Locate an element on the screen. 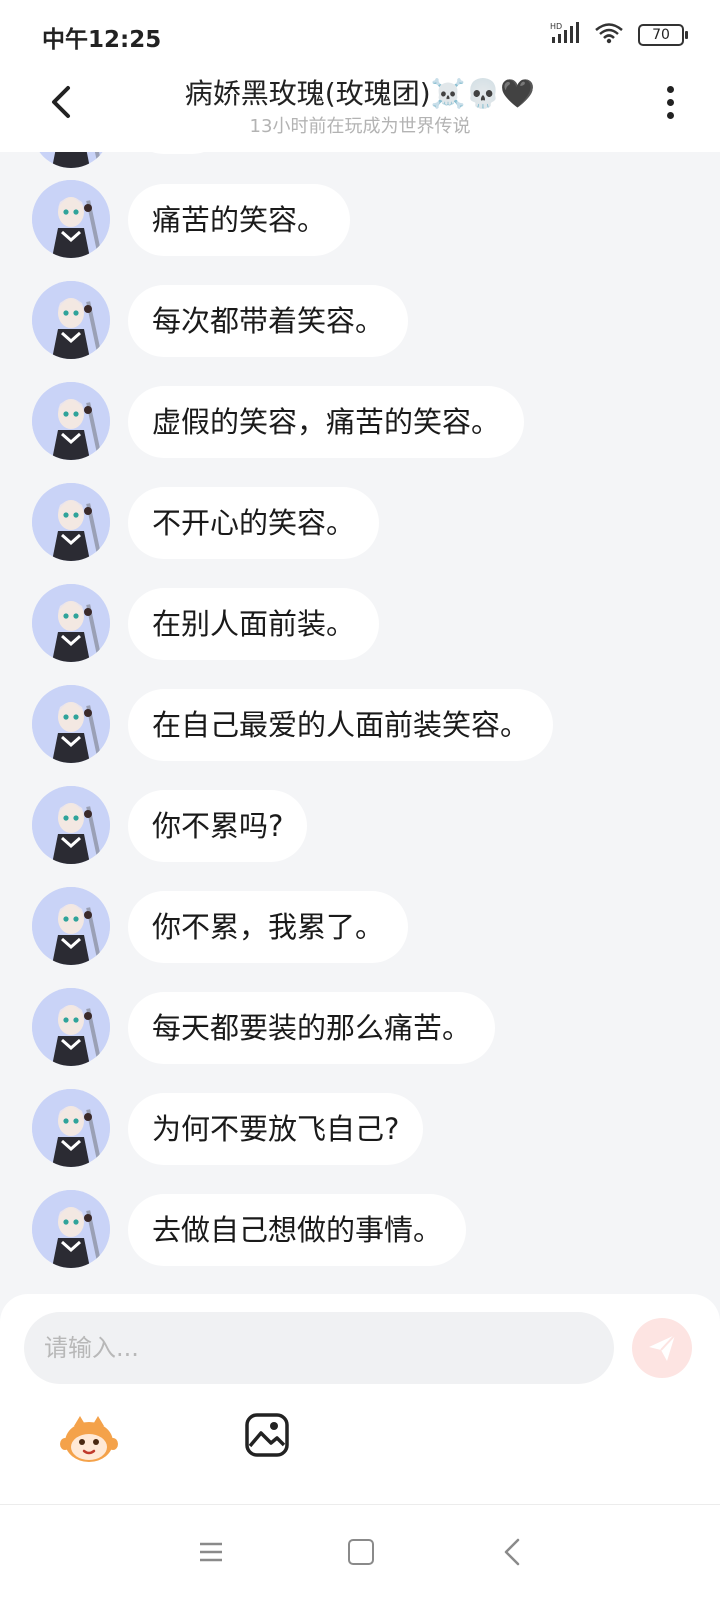 Image resolution: width=720 pixels, height=1600 pixels. home-button is located at coordinates (361, 1552).